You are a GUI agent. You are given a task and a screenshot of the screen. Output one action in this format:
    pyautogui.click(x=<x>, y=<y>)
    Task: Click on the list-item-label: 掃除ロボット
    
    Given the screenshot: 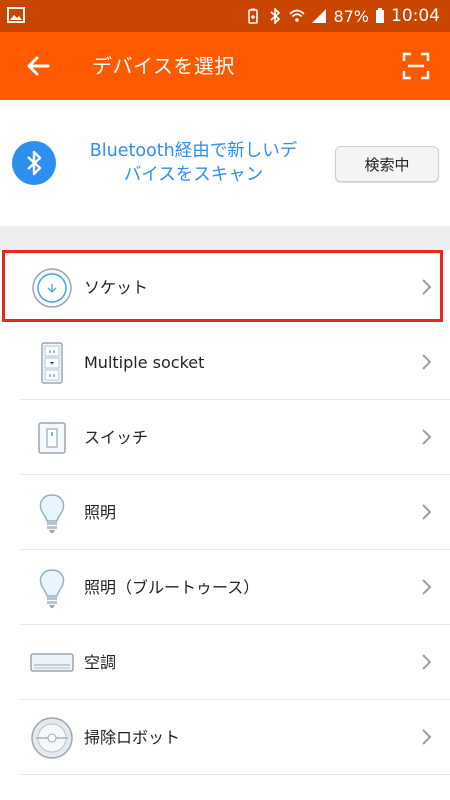 What is the action you would take?
    pyautogui.click(x=132, y=737)
    